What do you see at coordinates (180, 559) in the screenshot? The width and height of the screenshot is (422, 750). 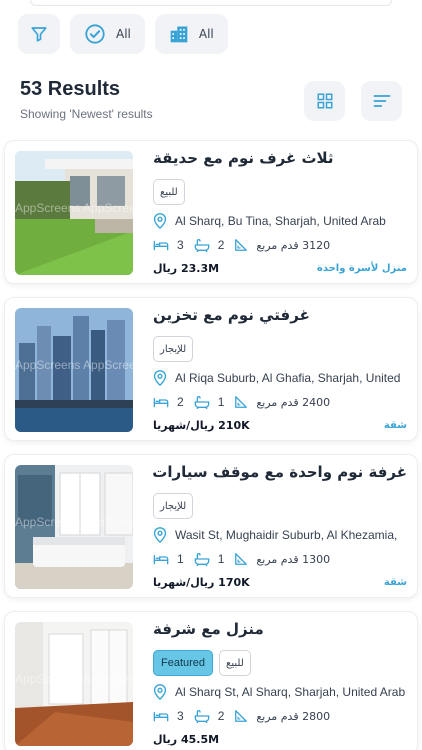 I see `bedroom-count: 1` at bounding box center [180, 559].